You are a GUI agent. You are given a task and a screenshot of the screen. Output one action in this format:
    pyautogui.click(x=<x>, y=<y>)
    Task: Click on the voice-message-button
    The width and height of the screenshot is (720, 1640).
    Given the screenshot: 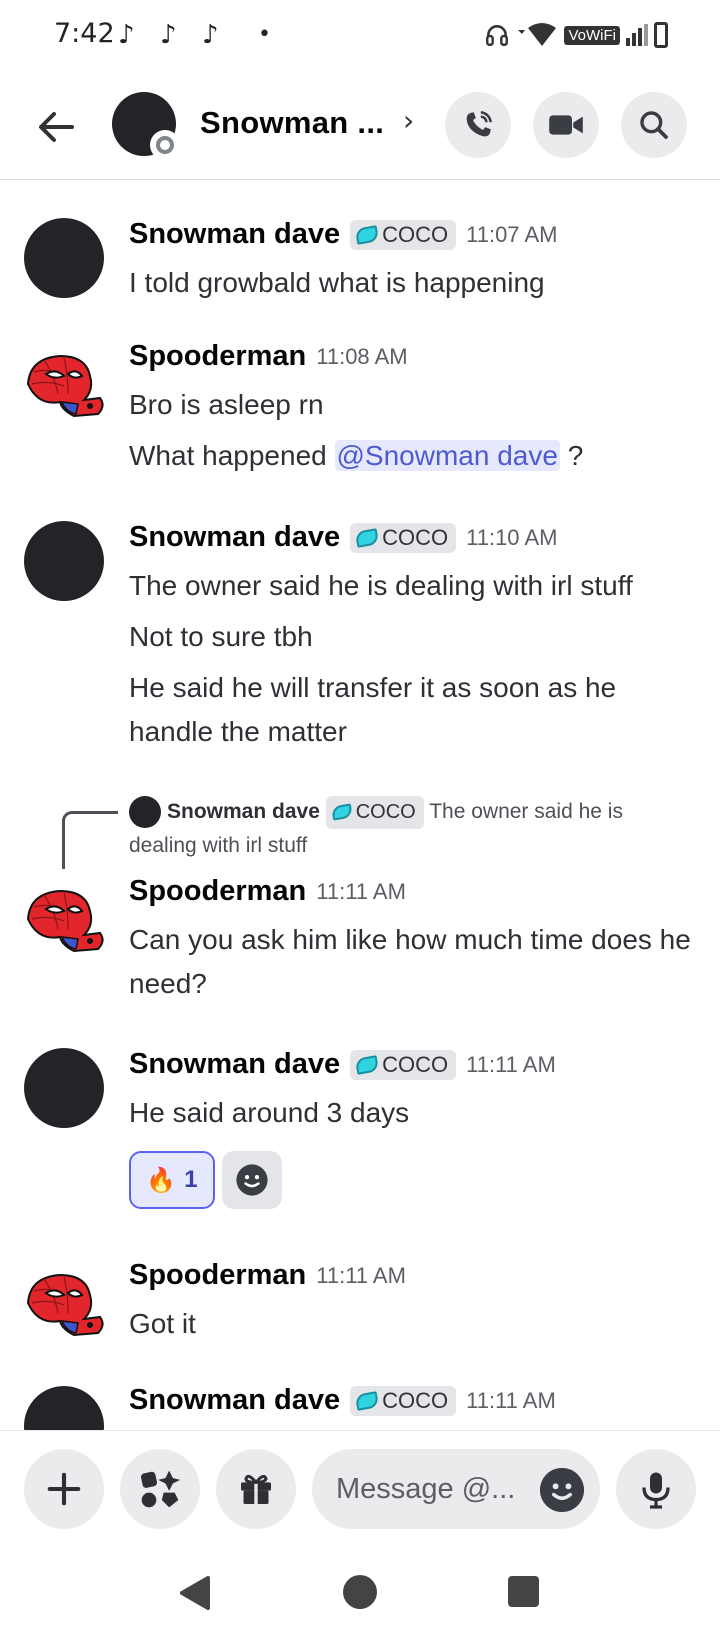 What is the action you would take?
    pyautogui.click(x=656, y=1489)
    